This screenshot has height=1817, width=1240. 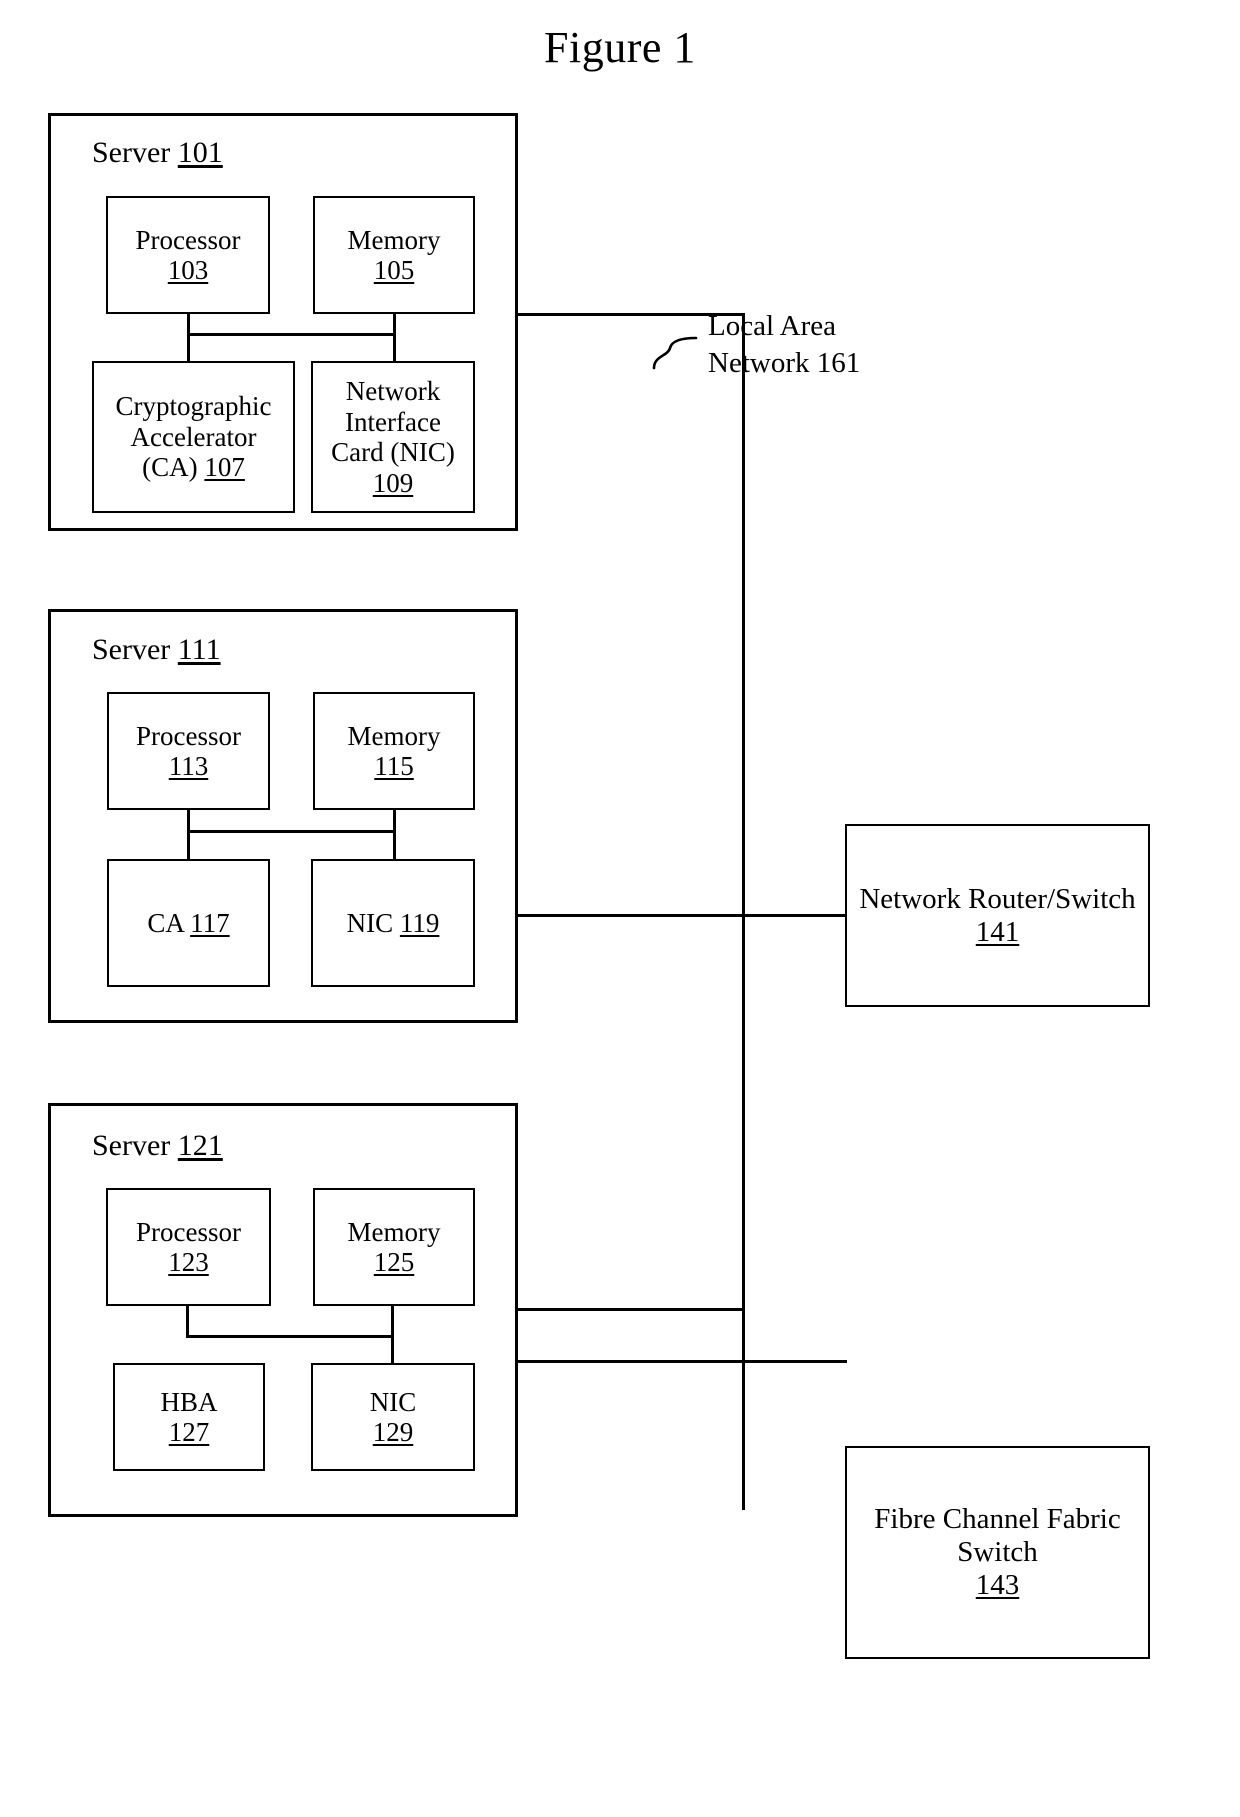 I want to click on server-101-label: Server 101, so click(x=157, y=153).